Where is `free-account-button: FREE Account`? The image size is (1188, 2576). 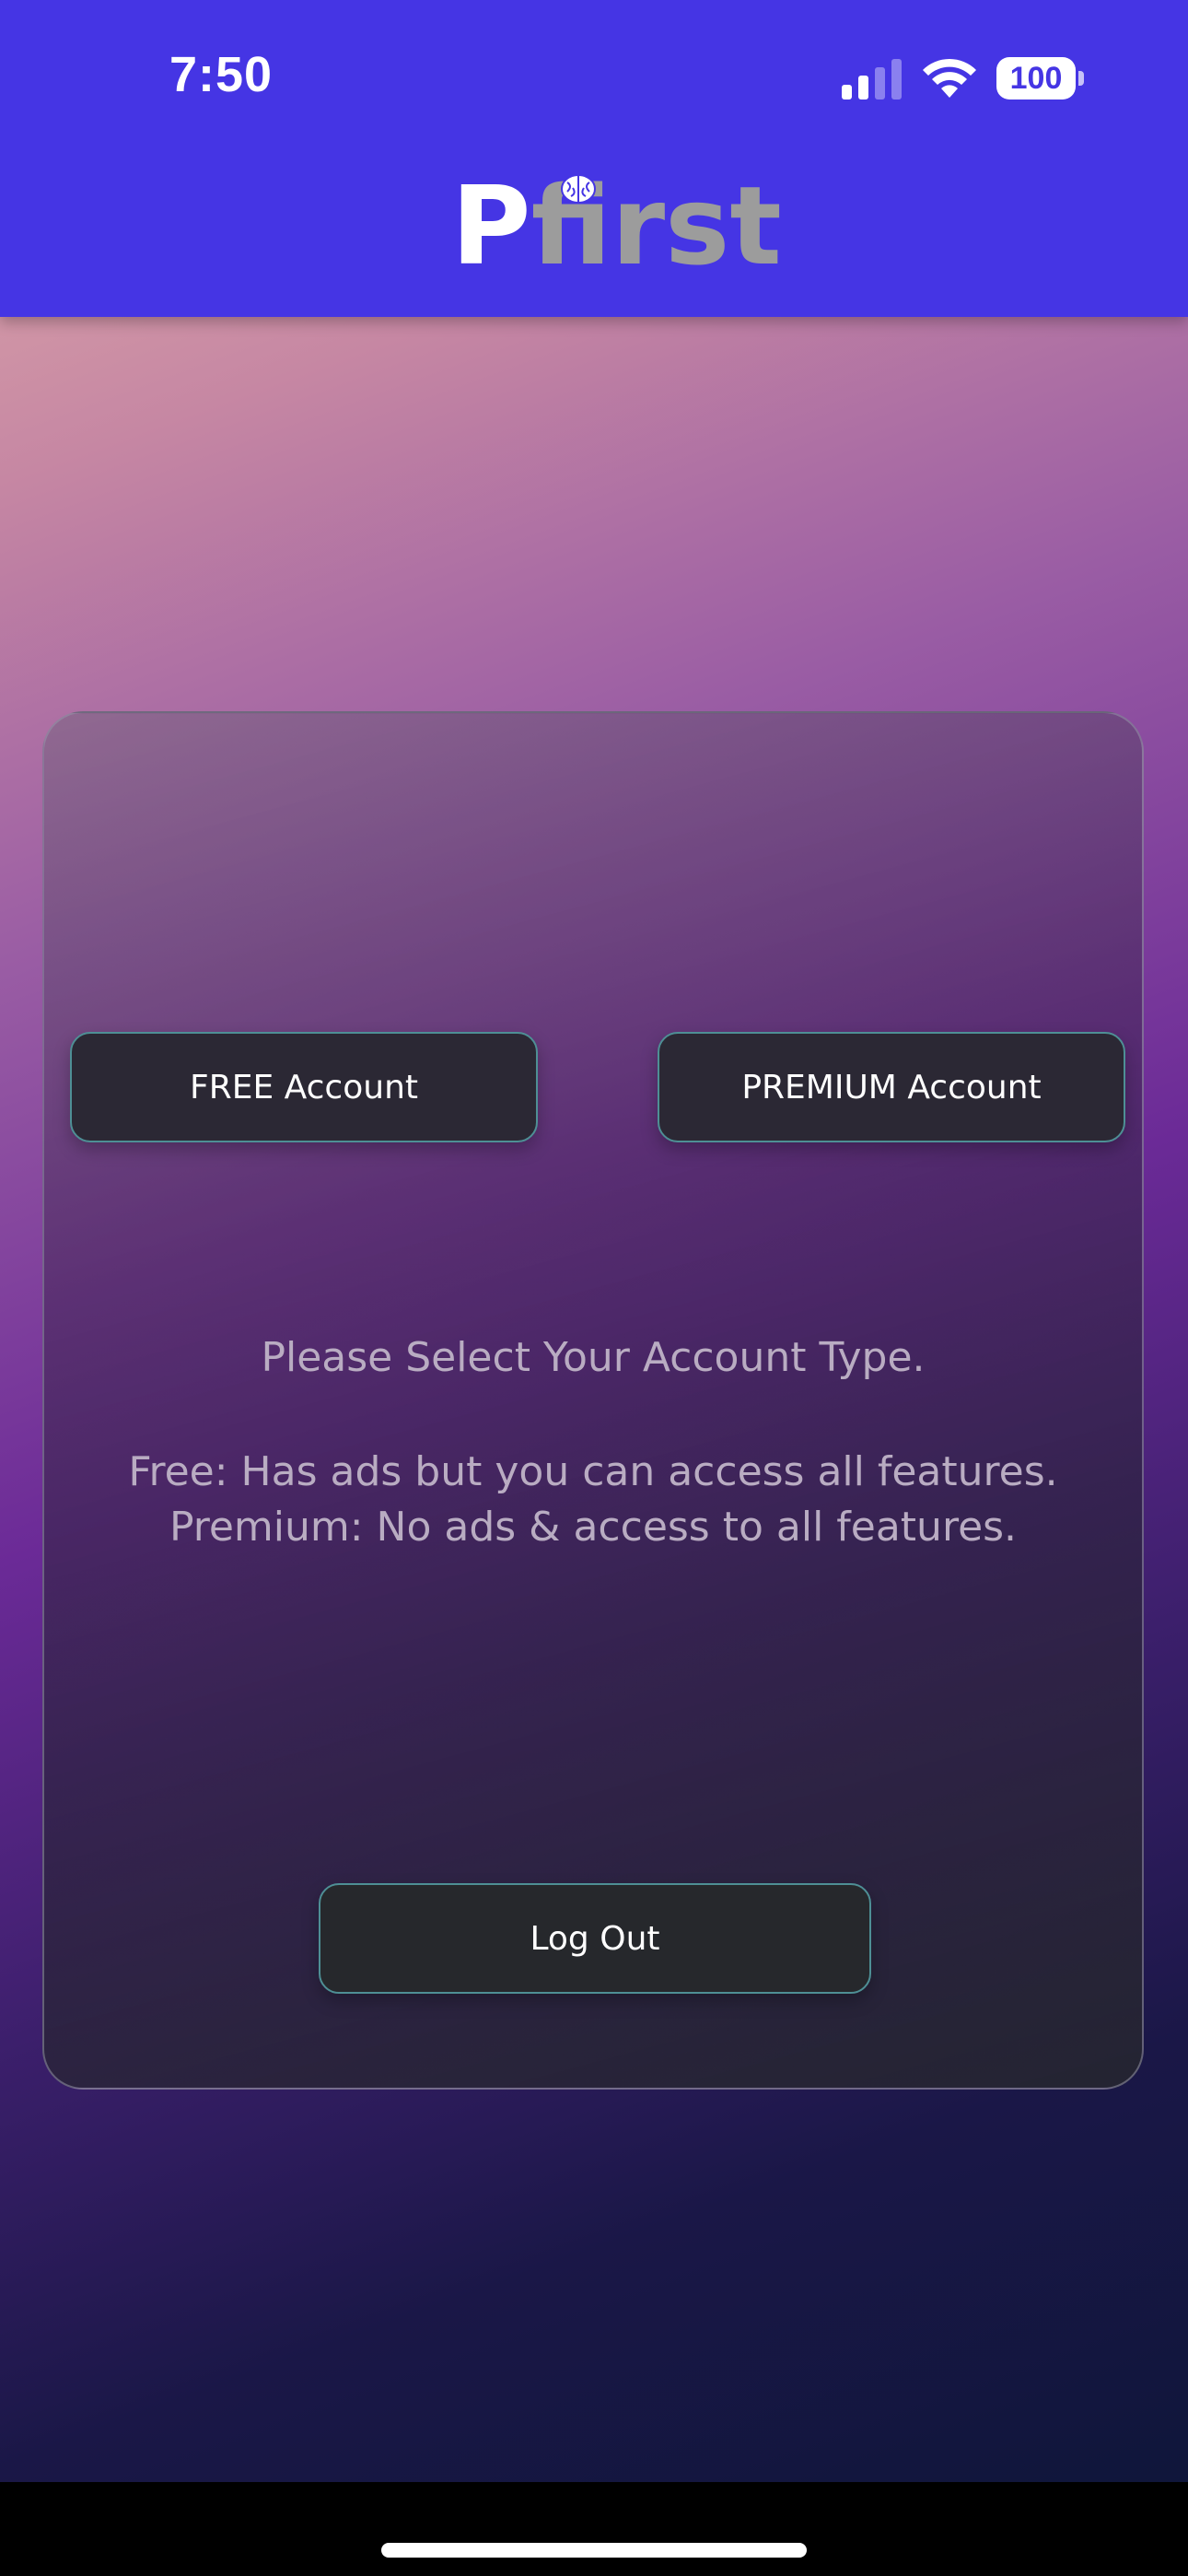 free-account-button: FREE Account is located at coordinates (304, 1087).